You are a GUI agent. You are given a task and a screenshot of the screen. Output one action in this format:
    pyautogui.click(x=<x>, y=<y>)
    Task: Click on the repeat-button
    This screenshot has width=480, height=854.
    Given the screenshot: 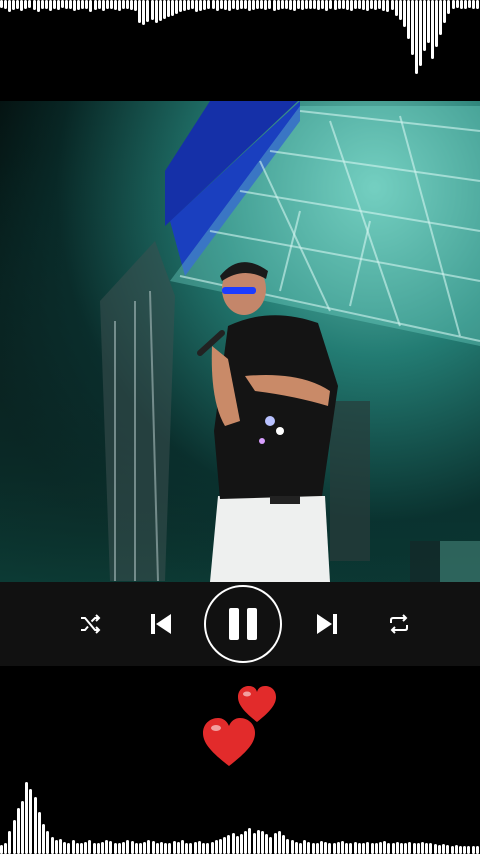 What is the action you would take?
    pyautogui.click(x=399, y=624)
    